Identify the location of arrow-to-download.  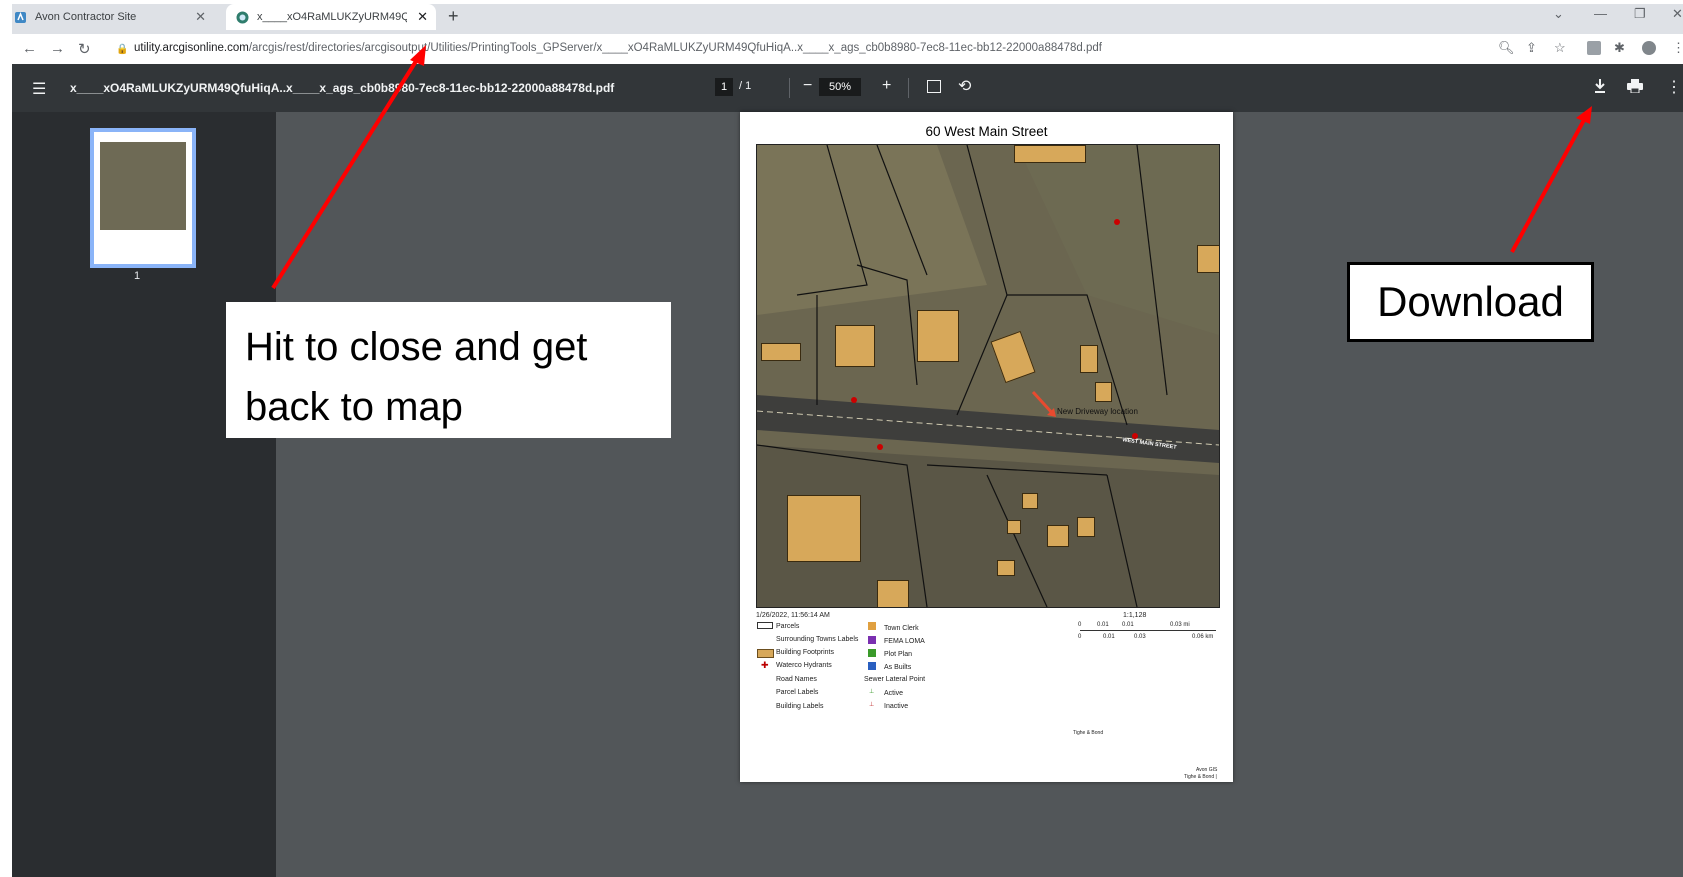
(1548, 186).